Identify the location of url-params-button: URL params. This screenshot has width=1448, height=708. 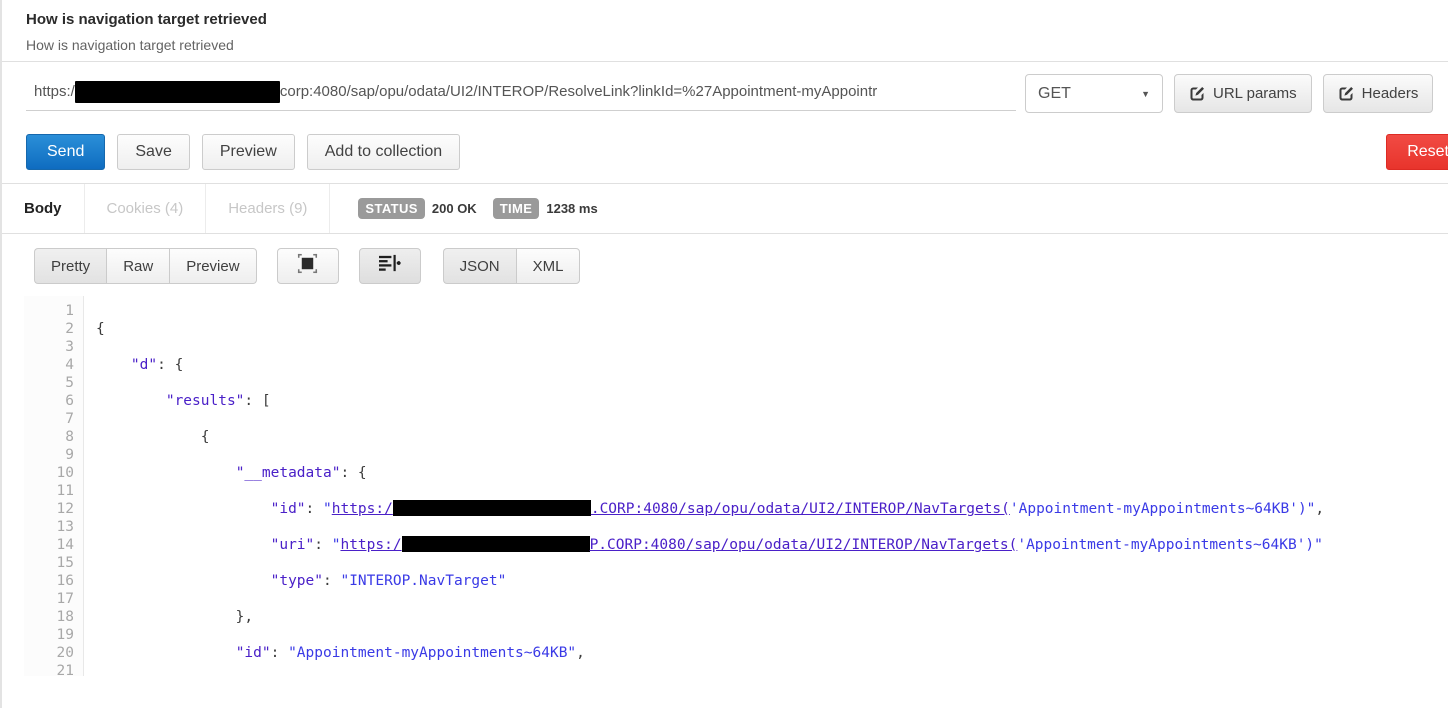
(1243, 93).